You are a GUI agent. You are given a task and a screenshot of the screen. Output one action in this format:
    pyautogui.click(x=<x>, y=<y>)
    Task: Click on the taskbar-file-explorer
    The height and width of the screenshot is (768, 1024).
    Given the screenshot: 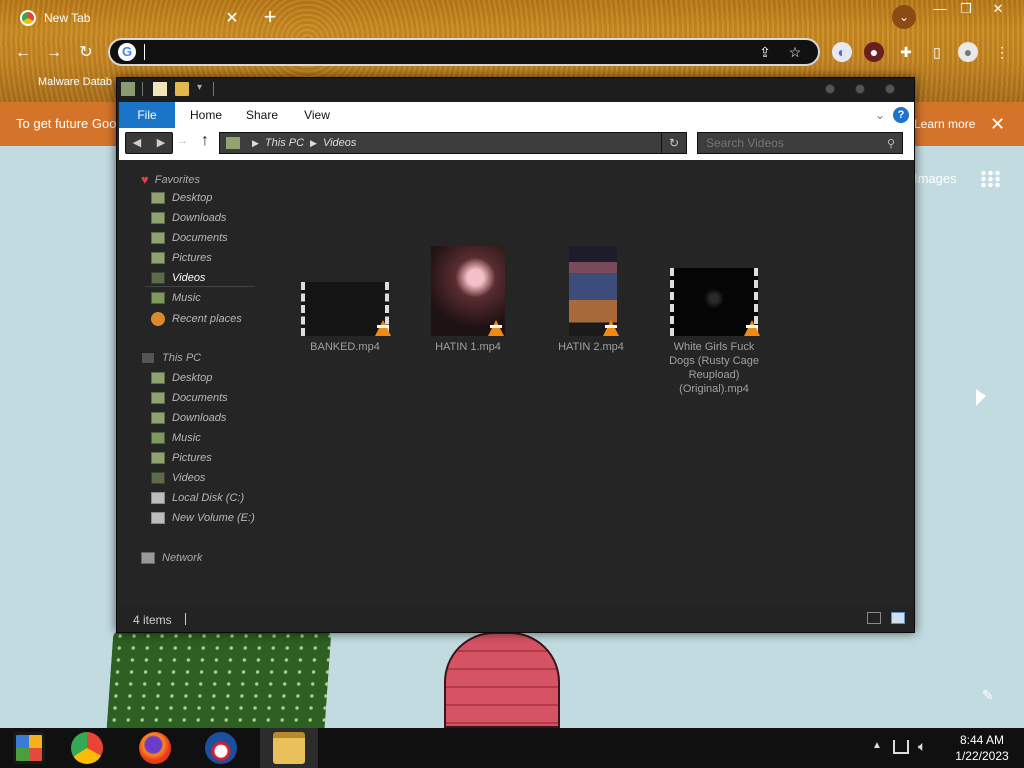 What is the action you would take?
    pyautogui.click(x=289, y=748)
    